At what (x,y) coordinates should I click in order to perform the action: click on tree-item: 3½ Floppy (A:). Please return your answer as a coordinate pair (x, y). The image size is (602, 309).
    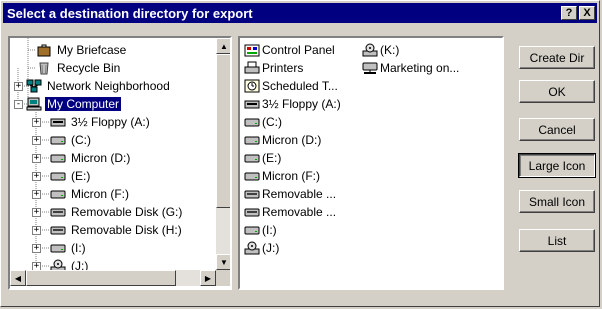
    Looking at the image, I should click on (101, 122).